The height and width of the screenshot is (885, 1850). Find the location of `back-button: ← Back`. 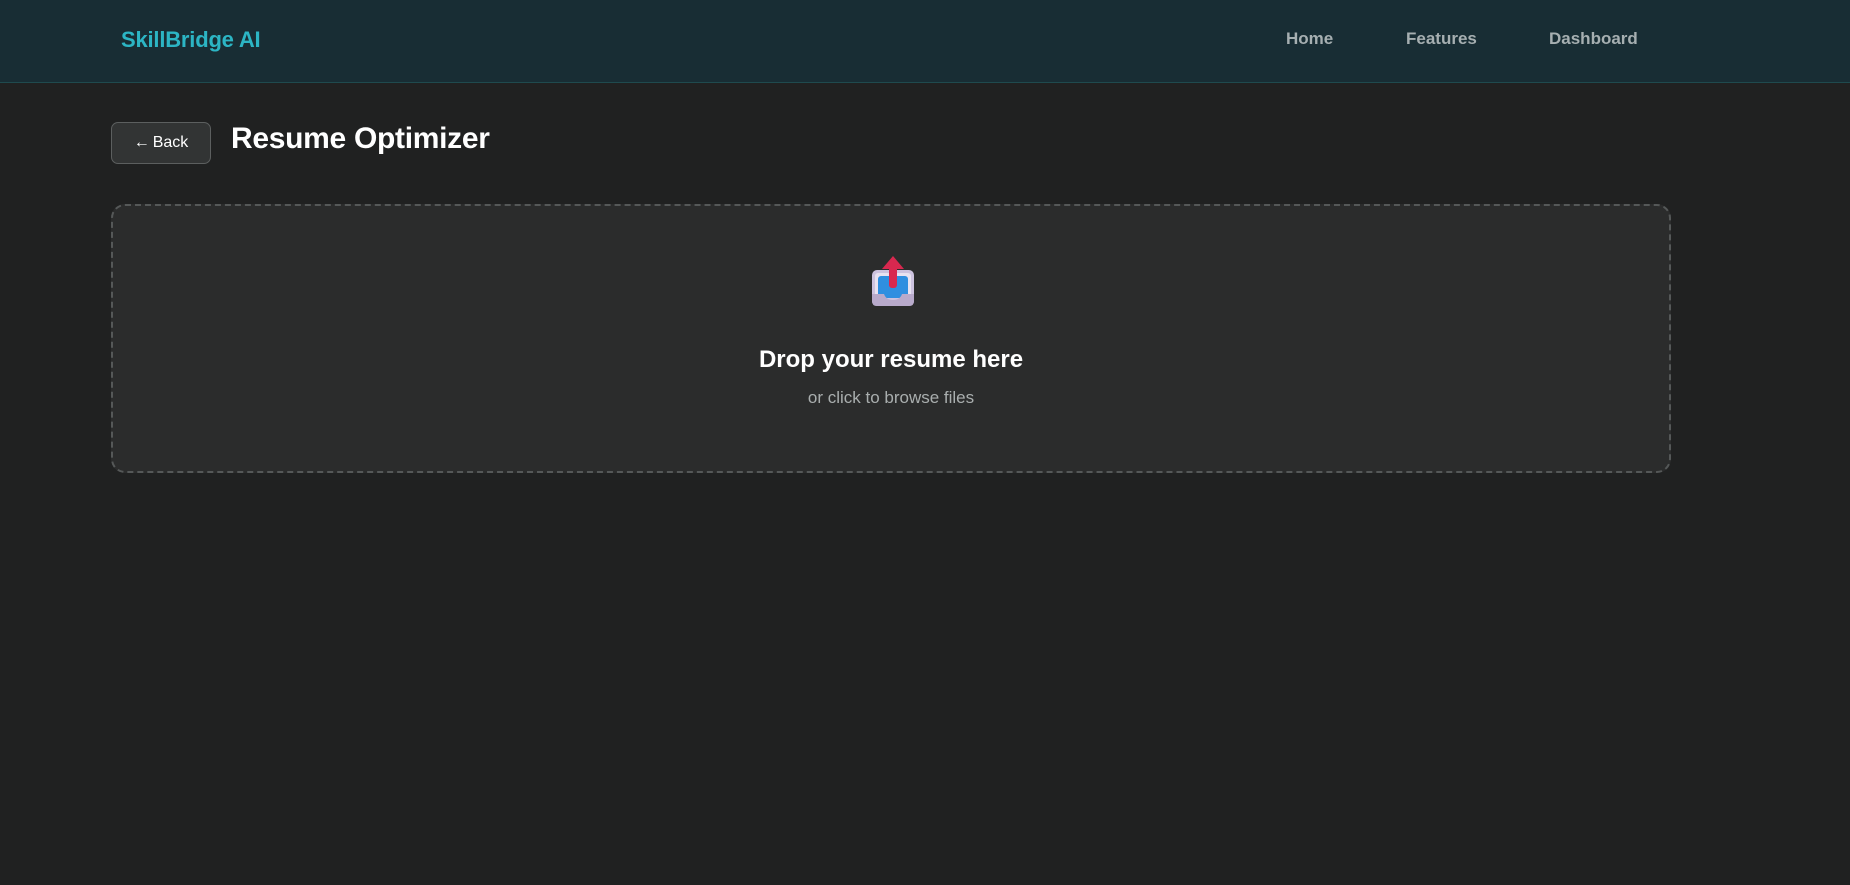

back-button: ← Back is located at coordinates (161, 143).